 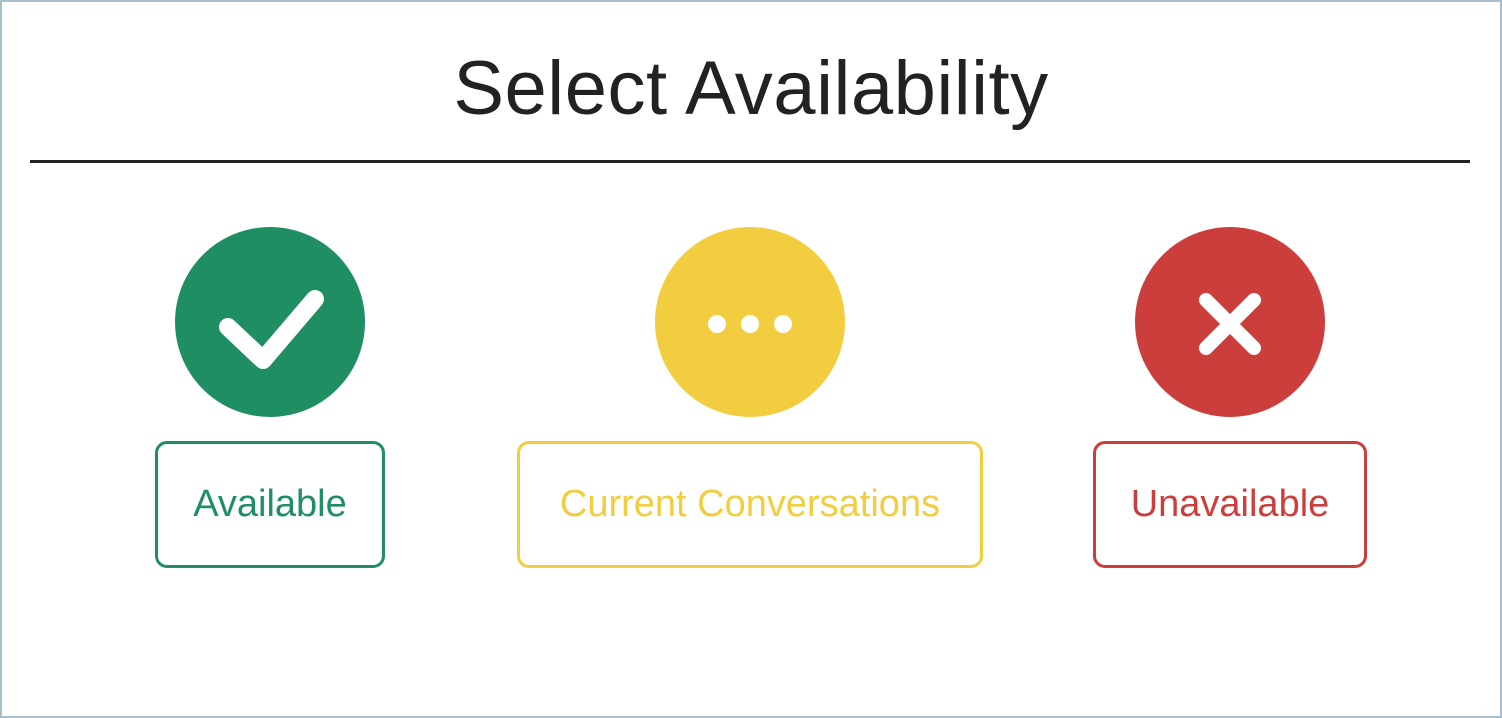 I want to click on check-icon, so click(x=271, y=329).